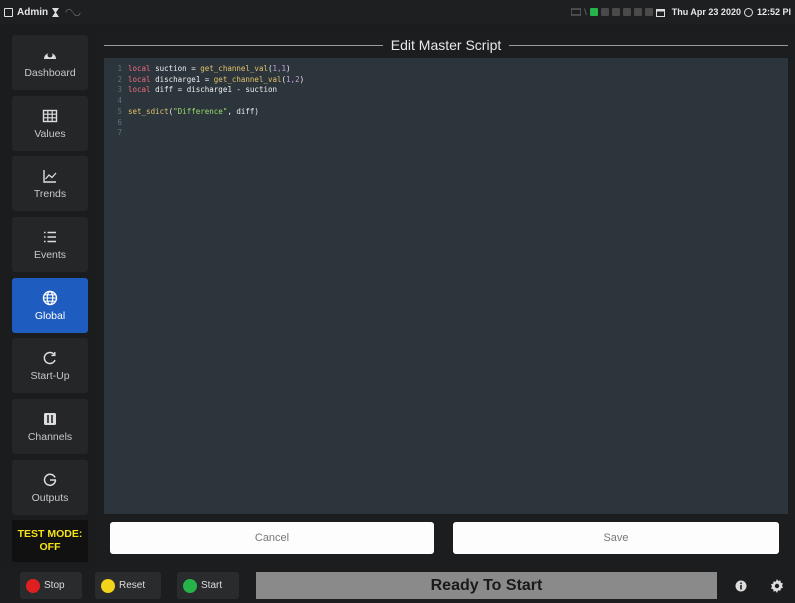 Image resolution: width=795 pixels, height=603 pixels. I want to click on start-button: Start, so click(208, 585).